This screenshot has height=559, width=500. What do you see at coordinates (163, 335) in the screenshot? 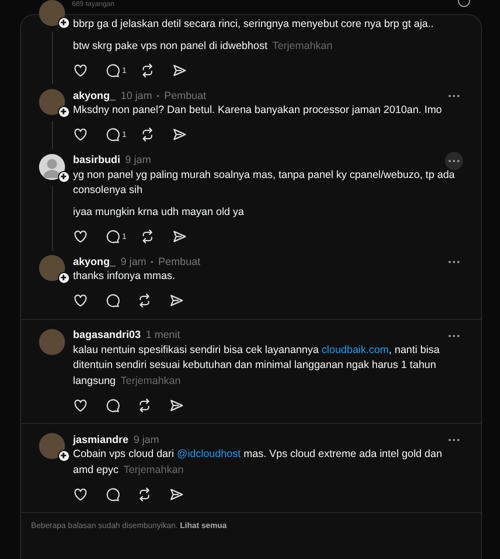
I see `post-time: 1 menit` at bounding box center [163, 335].